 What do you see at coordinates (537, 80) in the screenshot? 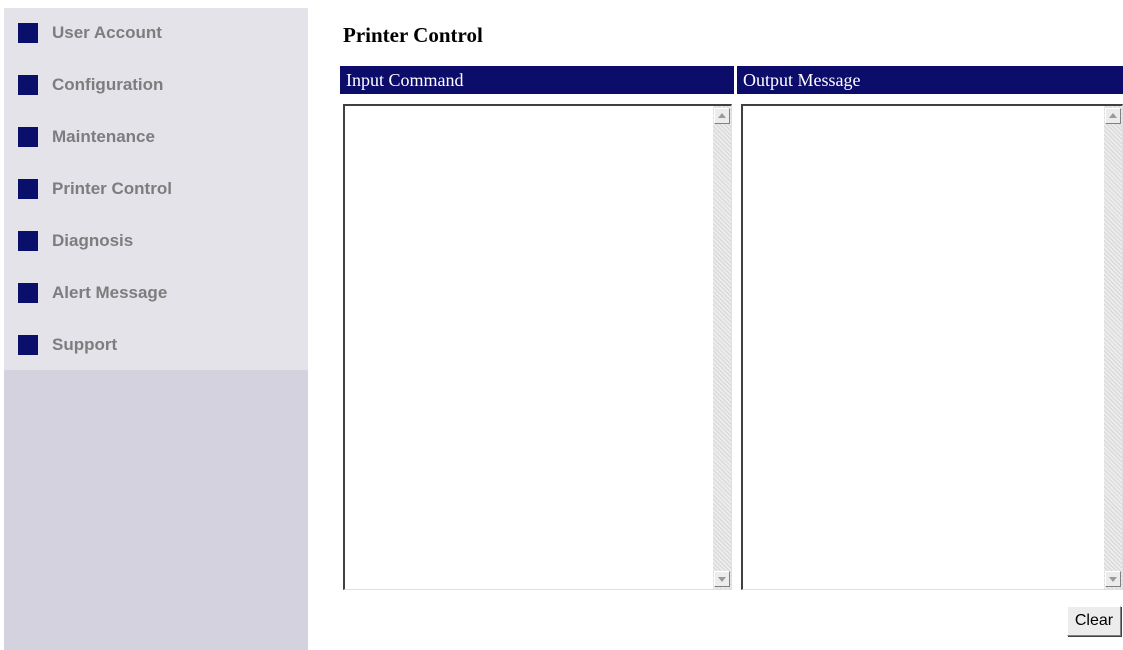
I see `input-command-header: Input Command` at bounding box center [537, 80].